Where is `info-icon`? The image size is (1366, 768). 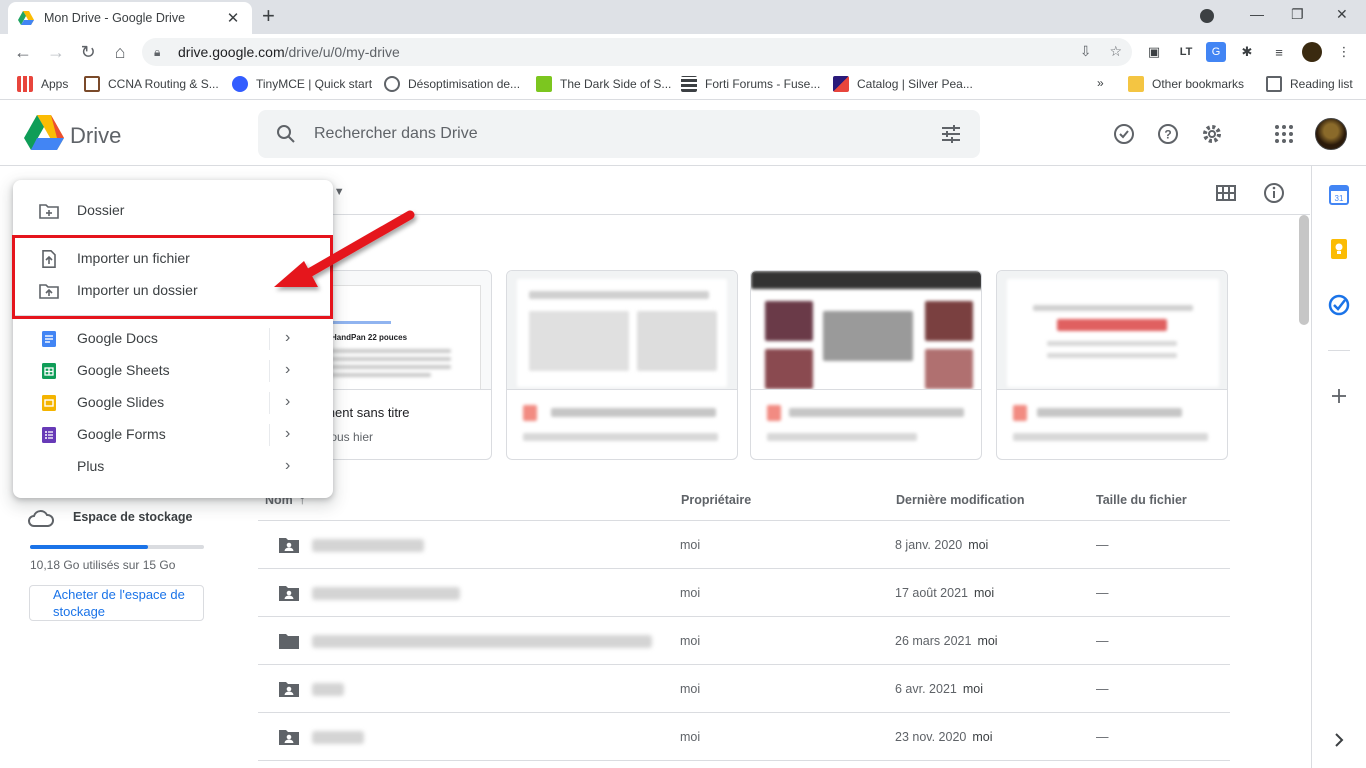
info-icon is located at coordinates (1274, 193).